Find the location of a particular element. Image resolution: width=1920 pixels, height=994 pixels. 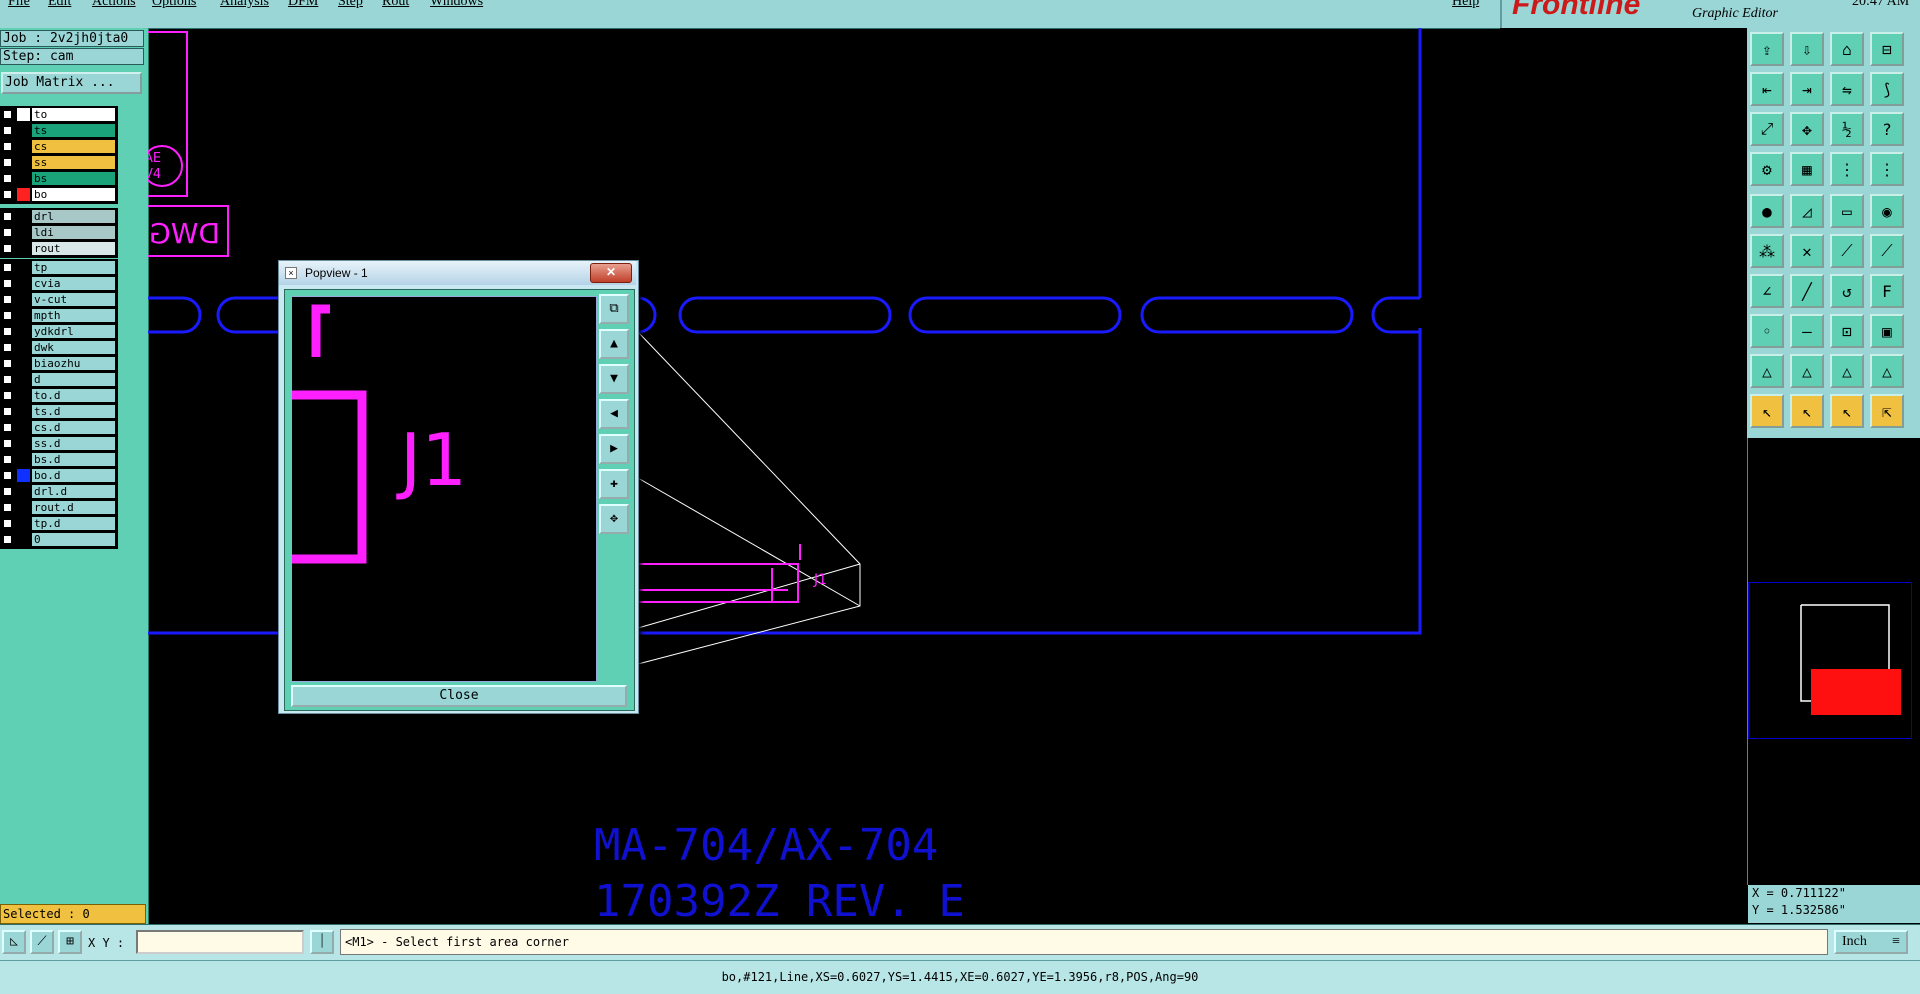

xy-input is located at coordinates (220, 942).